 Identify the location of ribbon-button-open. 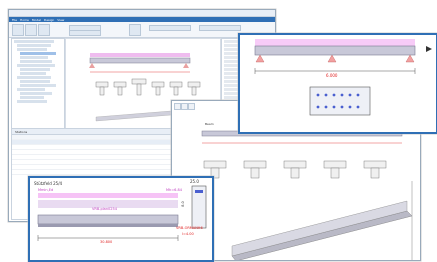
(31, 30).